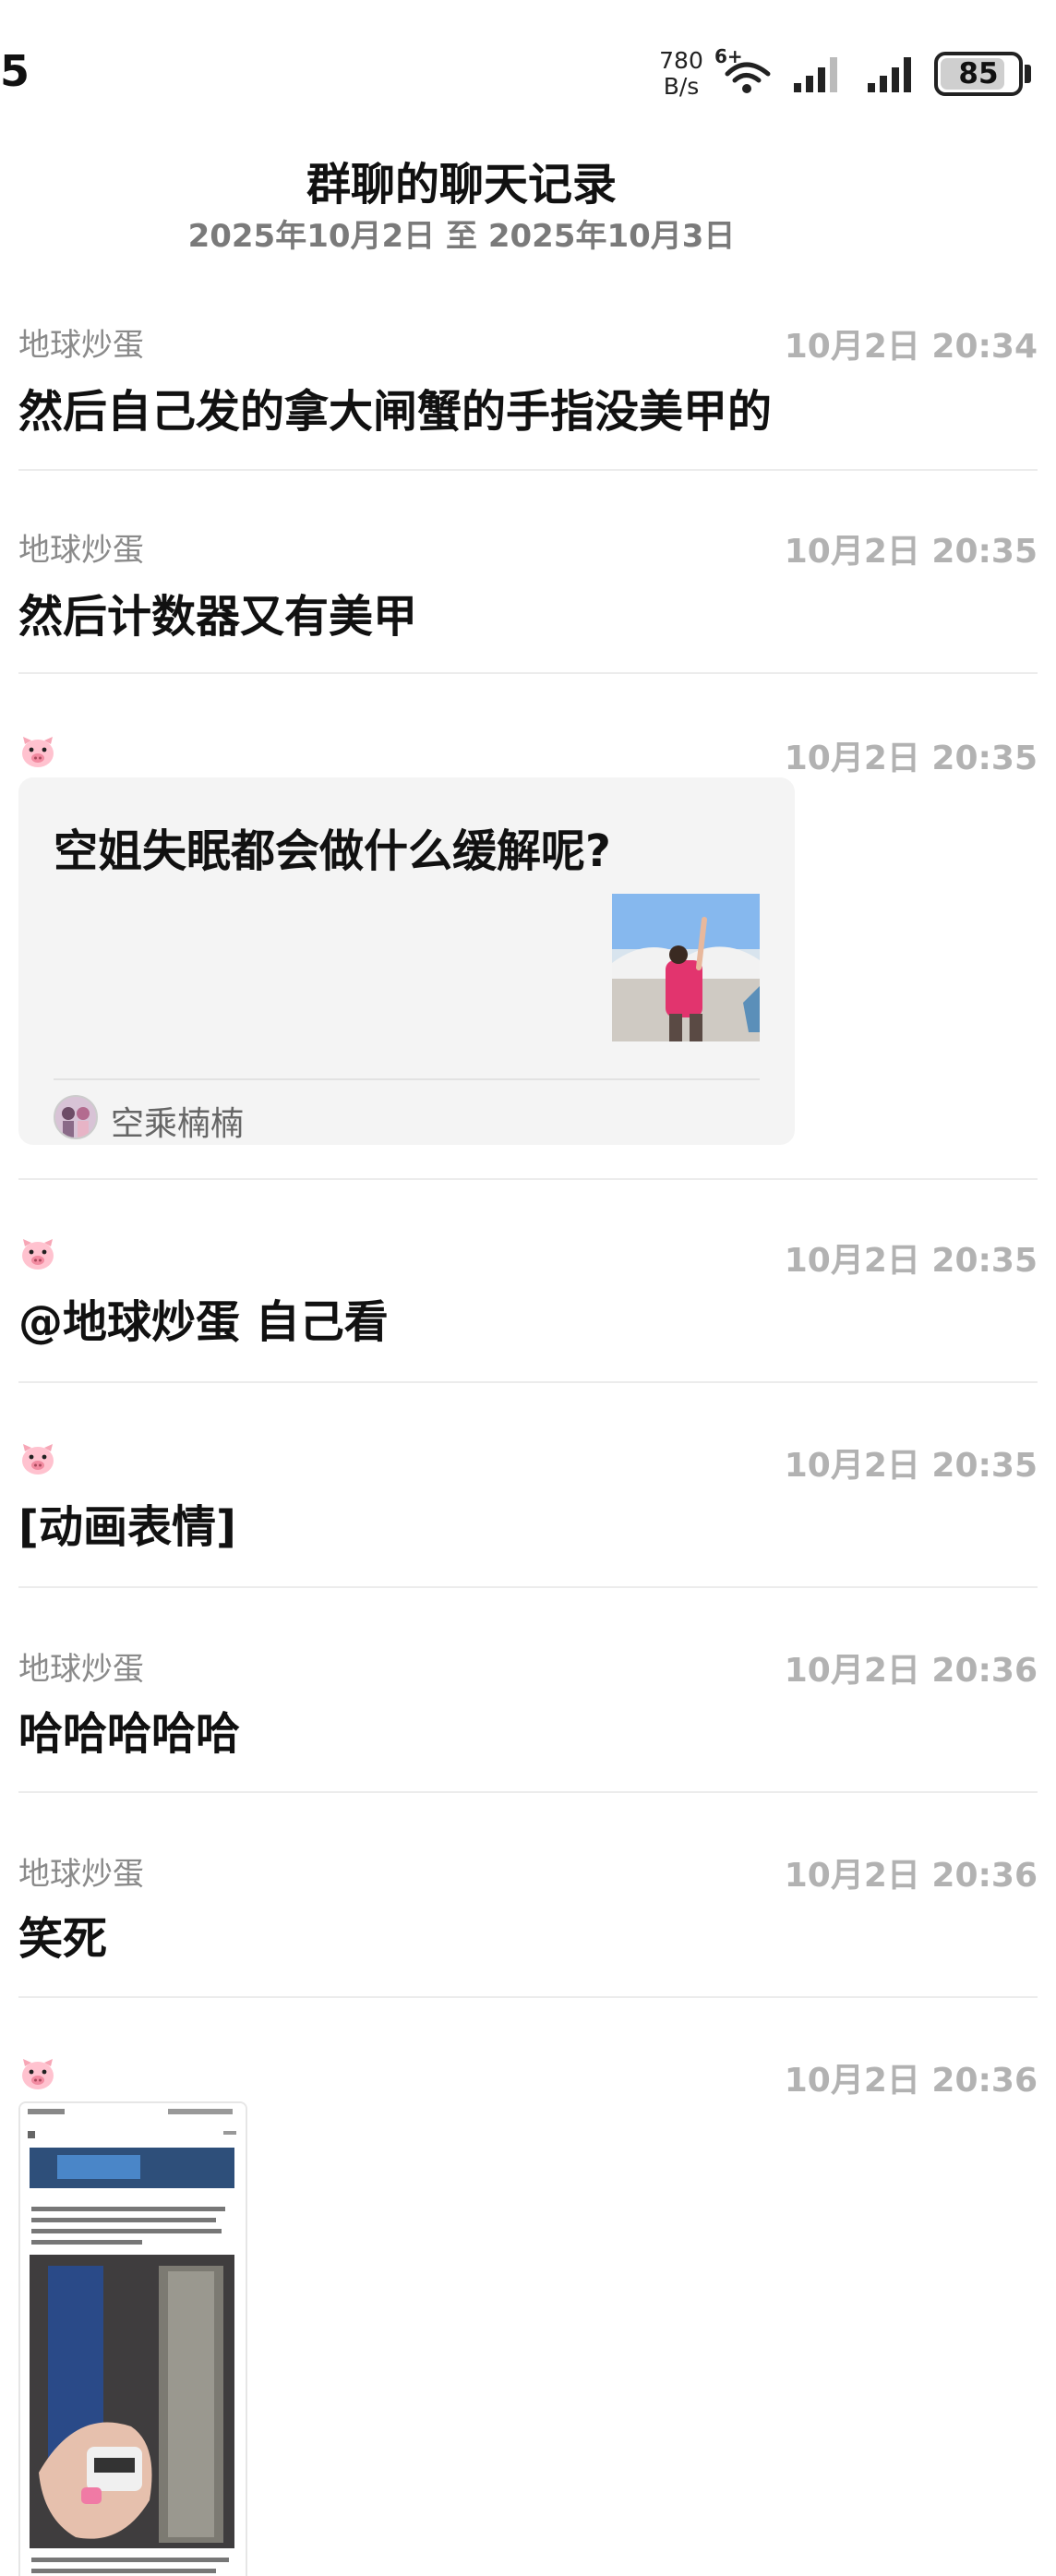  What do you see at coordinates (681, 60) in the screenshot?
I see `network-speed-value: 780` at bounding box center [681, 60].